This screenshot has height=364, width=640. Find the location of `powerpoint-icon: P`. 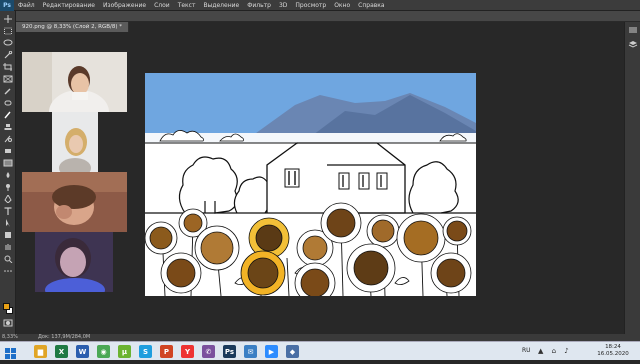

powerpoint-icon: P is located at coordinates (166, 351).